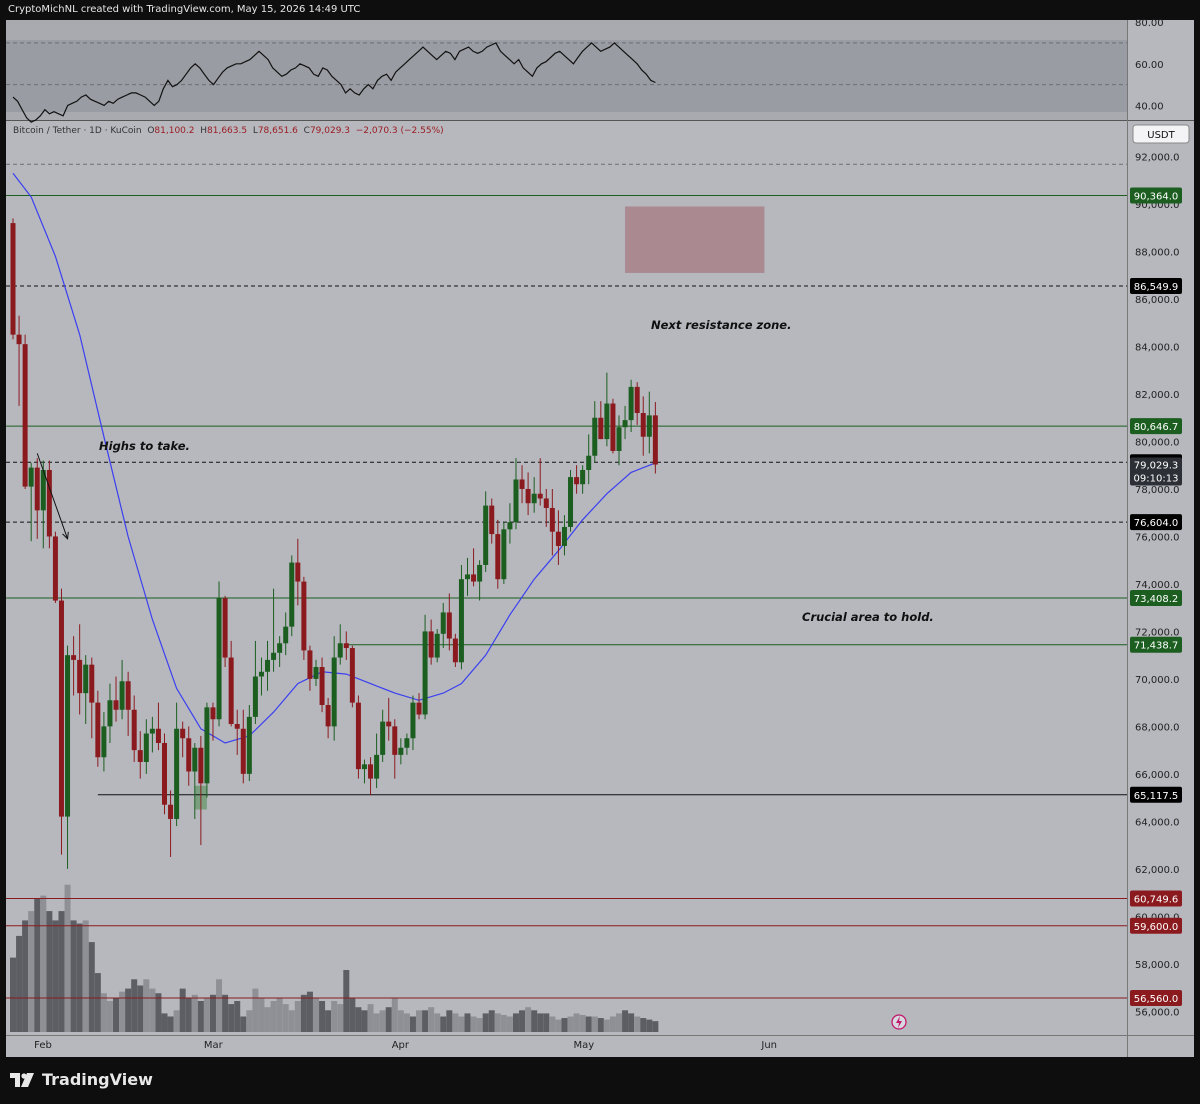 This screenshot has width=1200, height=1104. I want to click on level-price-tag: 90,364.0, so click(1156, 195).